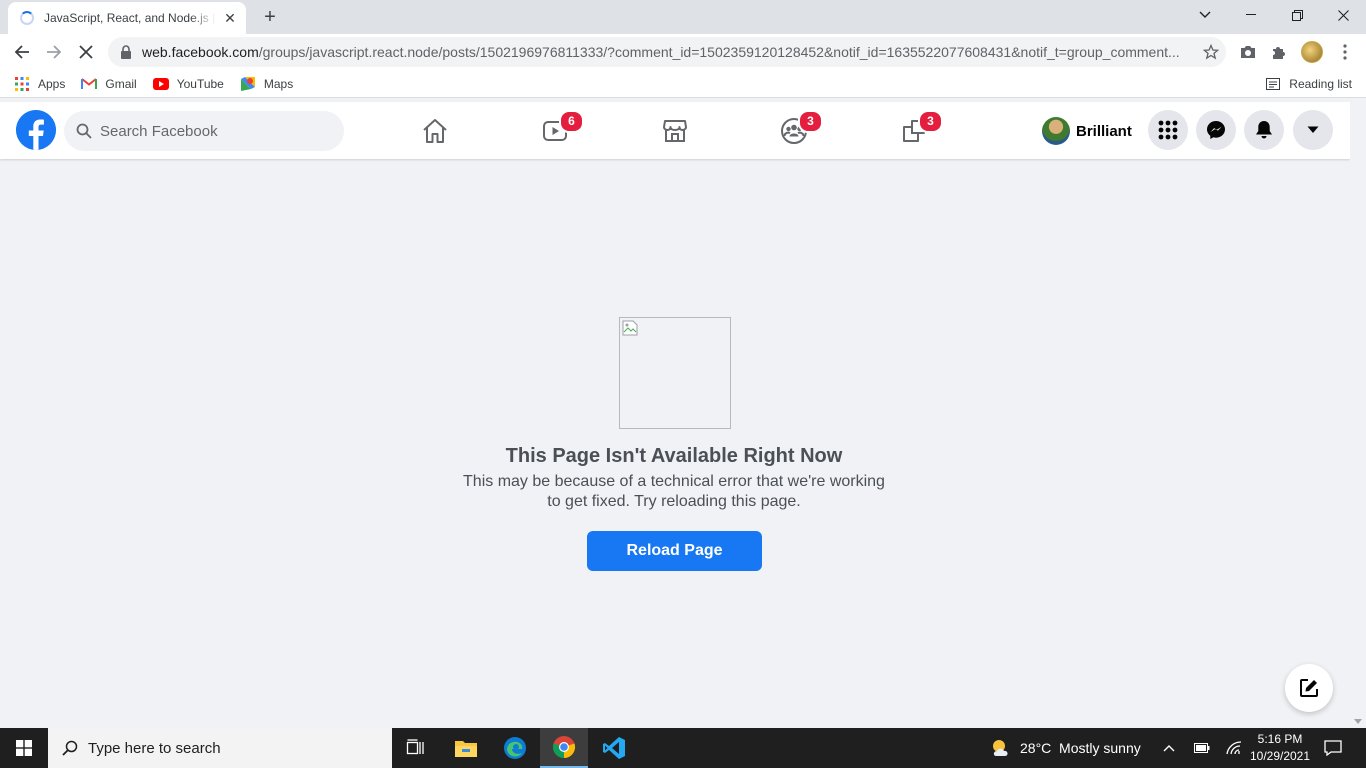 This screenshot has width=1366, height=768. I want to click on restore-icon, so click(1297, 15).